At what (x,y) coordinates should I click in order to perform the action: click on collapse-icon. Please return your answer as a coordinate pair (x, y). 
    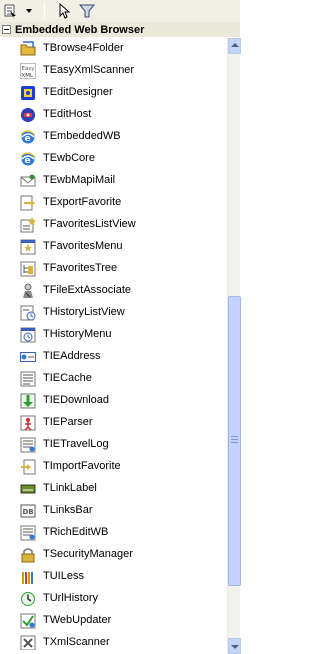
    Looking at the image, I should click on (6, 29).